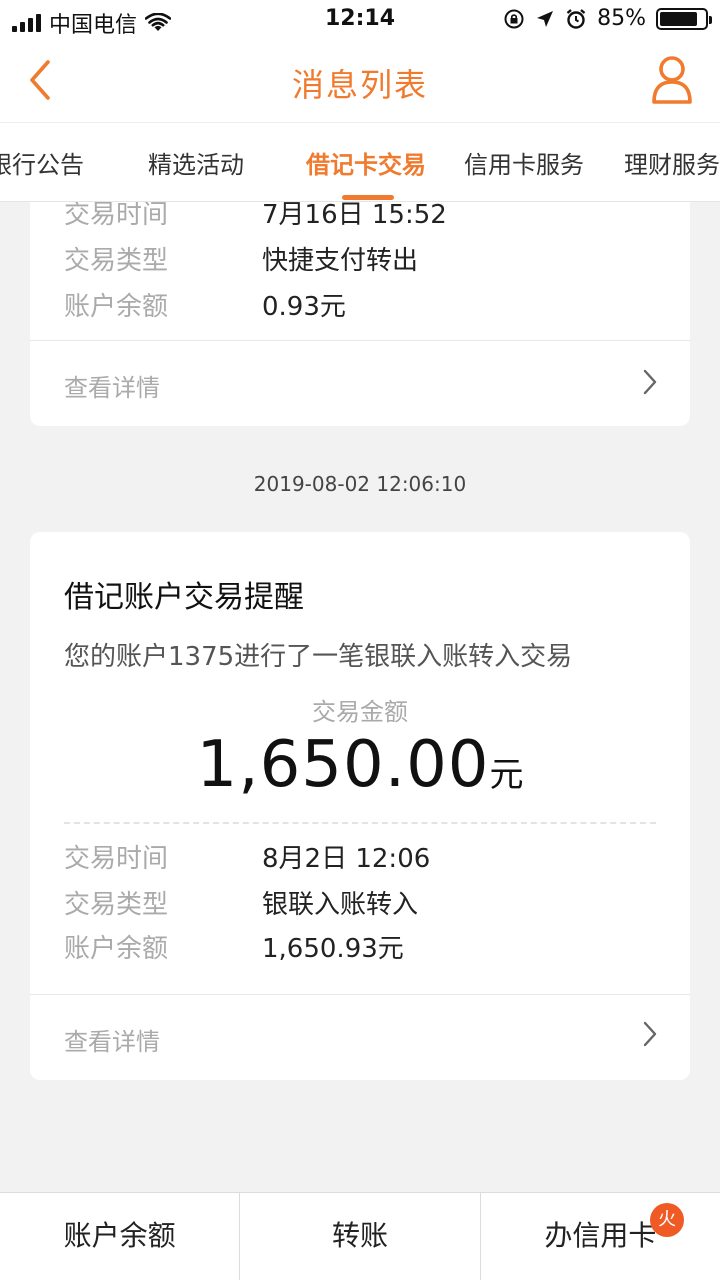 This screenshot has height=1280, width=720. I want to click on tab-featured-activity: 精选活动, so click(196, 162).